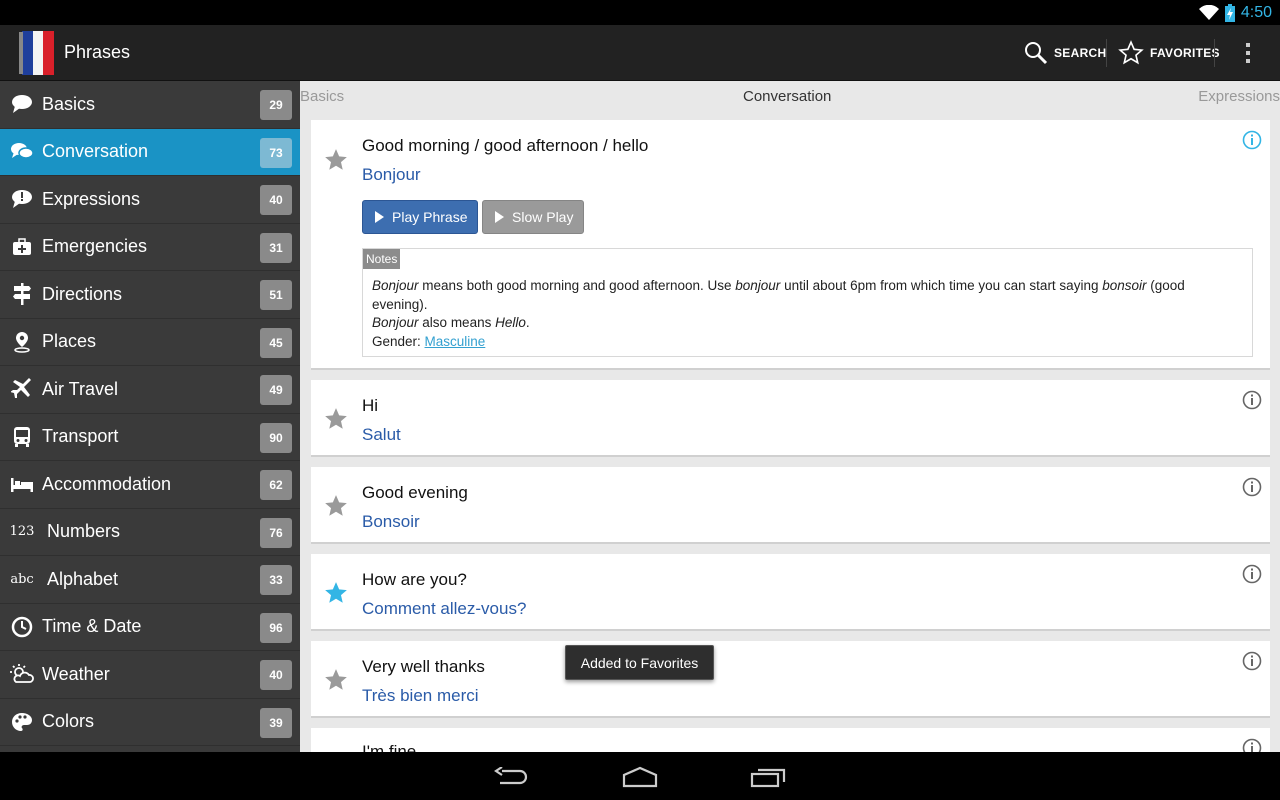 This screenshot has width=1280, height=800. I want to click on tab-conversation: Conversation, so click(787, 96).